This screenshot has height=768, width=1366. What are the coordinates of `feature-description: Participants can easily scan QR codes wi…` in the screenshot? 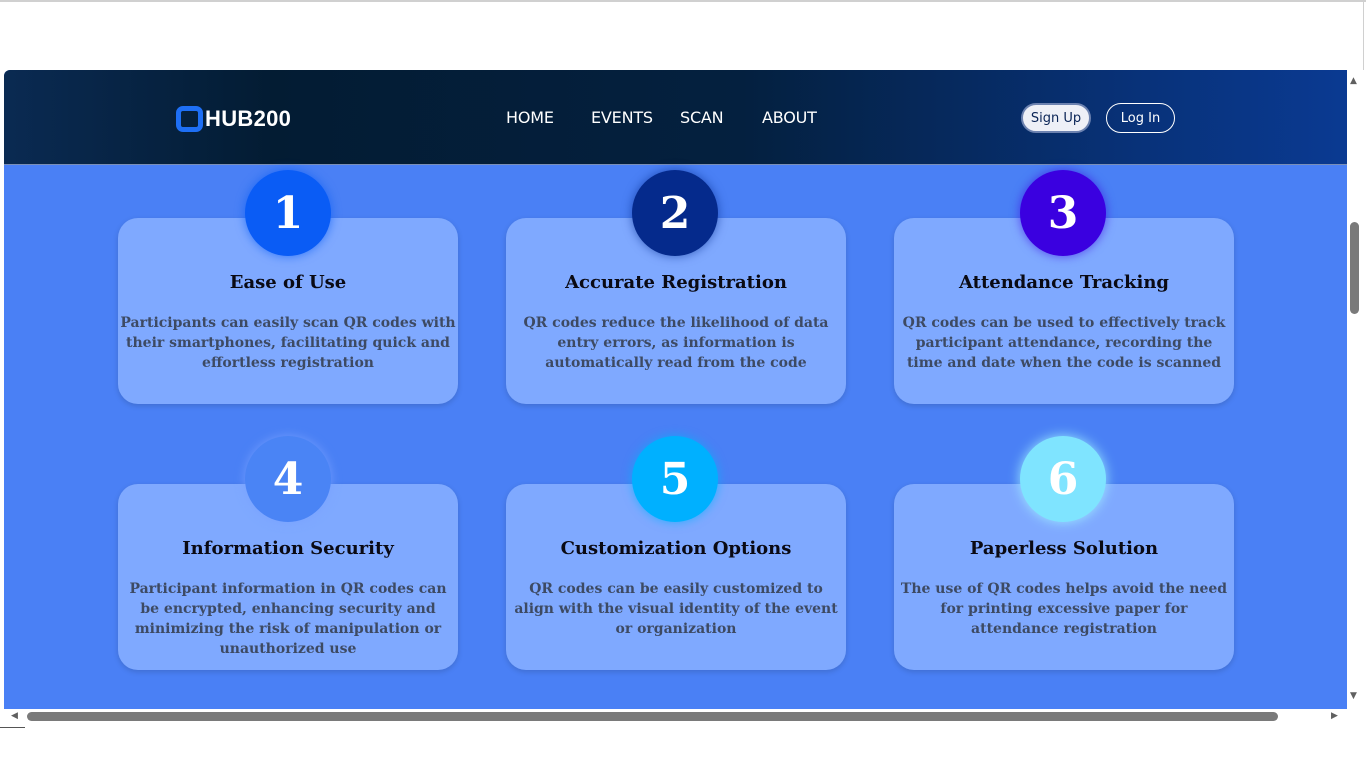 It's located at (288, 343).